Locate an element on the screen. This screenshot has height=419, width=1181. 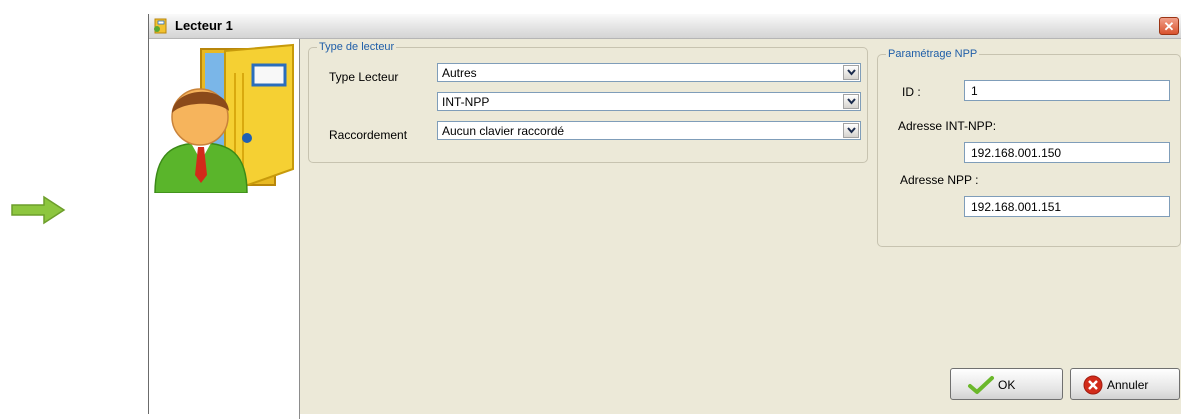
int-npp-address-field: 192.168.001.150 is located at coordinates (1067, 152).